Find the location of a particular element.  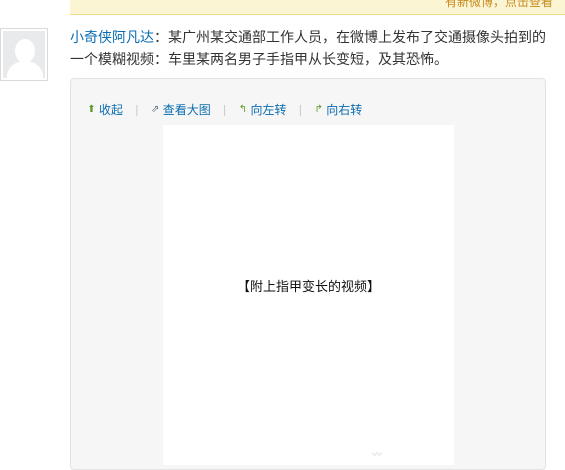

view-large-button: ⇗ 查看大图 is located at coordinates (181, 109).